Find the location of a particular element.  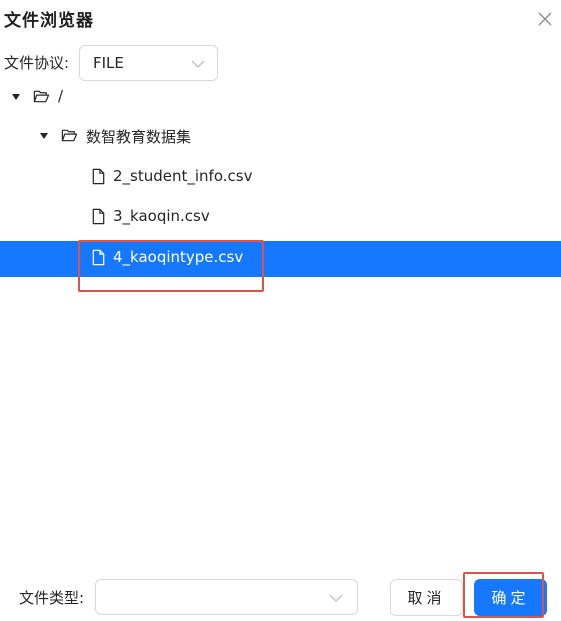

tree-node-label: / is located at coordinates (61, 96).